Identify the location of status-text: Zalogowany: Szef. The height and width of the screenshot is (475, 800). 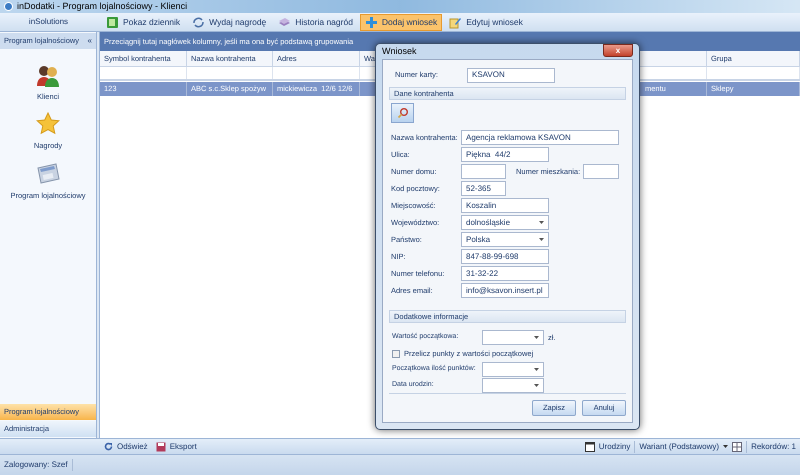
(36, 465).